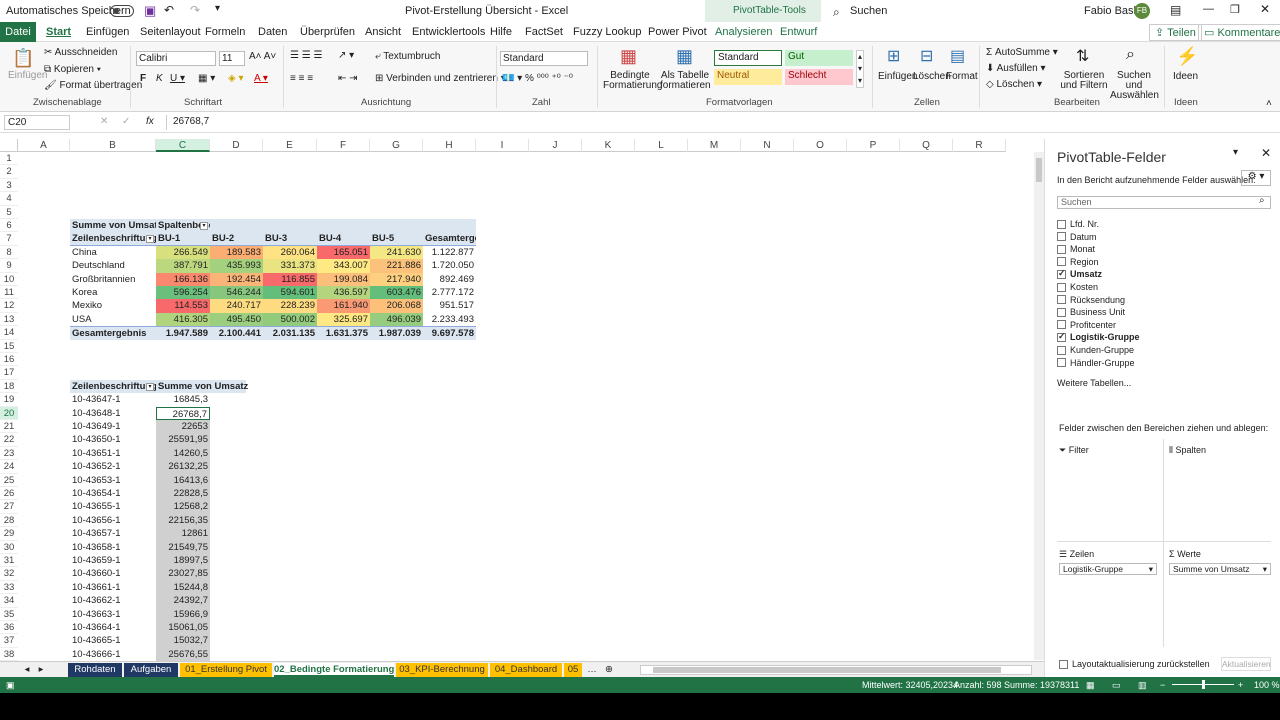 This screenshot has height=720, width=1280. What do you see at coordinates (767, 145) in the screenshot?
I see `column-header: N` at bounding box center [767, 145].